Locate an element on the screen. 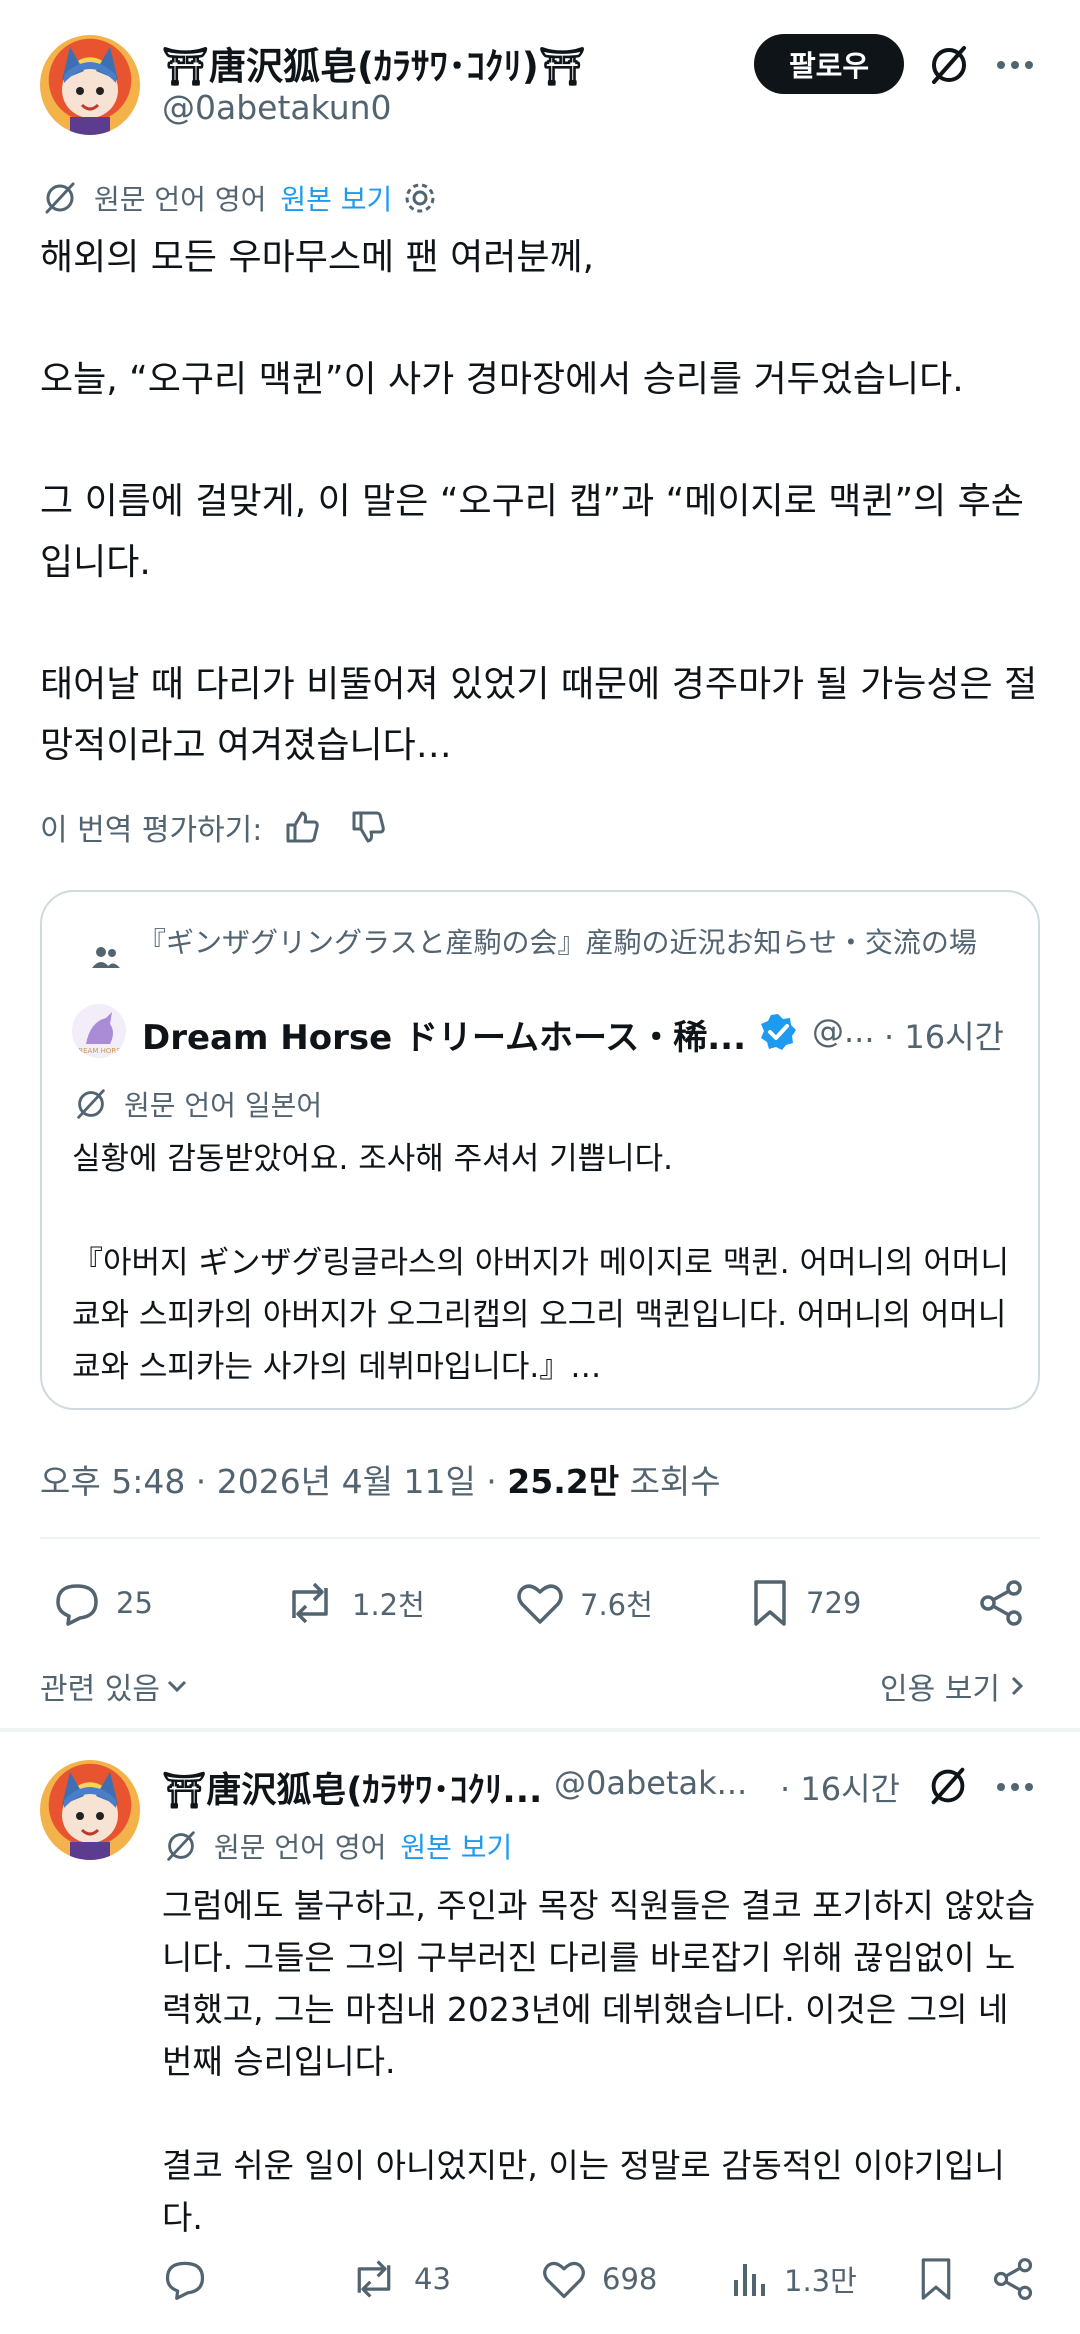 The image size is (1080, 2334). thumbs-down-icon is located at coordinates (368, 827).